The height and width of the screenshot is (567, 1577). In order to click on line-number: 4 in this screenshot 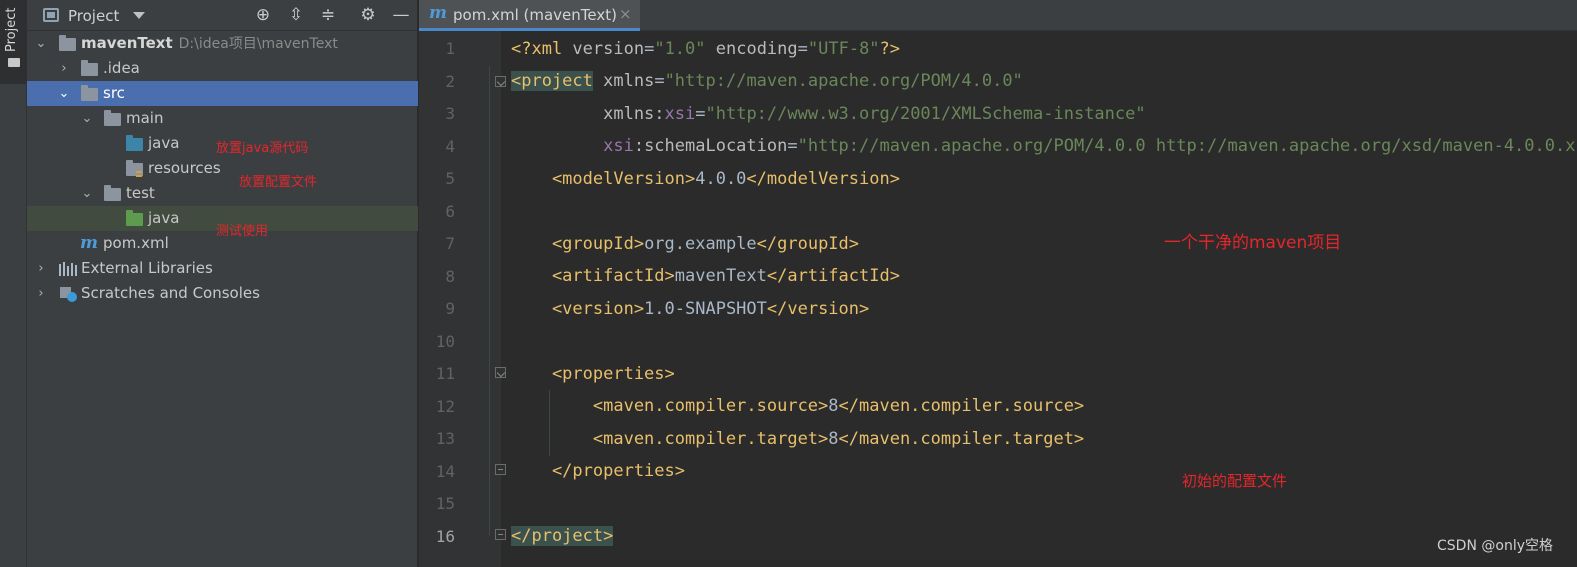, I will do `click(450, 146)`.